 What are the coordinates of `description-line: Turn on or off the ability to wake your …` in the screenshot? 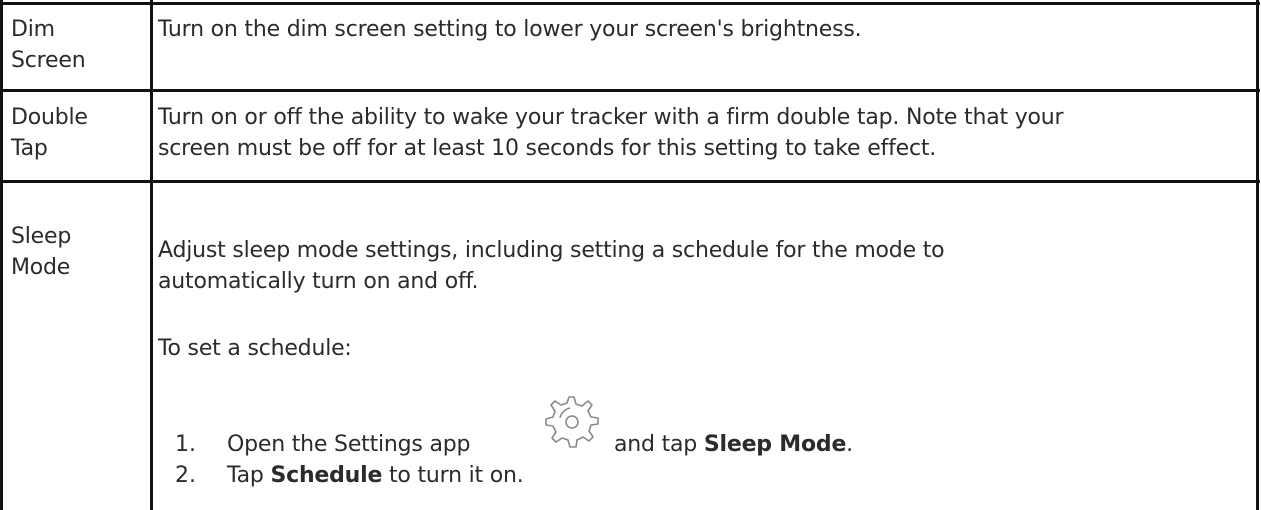 It's located at (611, 117).